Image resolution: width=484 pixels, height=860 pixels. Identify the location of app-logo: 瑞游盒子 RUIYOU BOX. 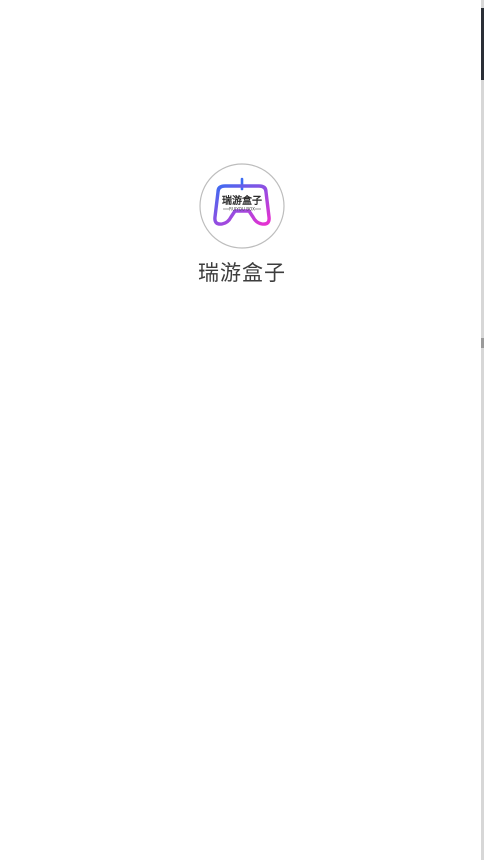
(242, 206).